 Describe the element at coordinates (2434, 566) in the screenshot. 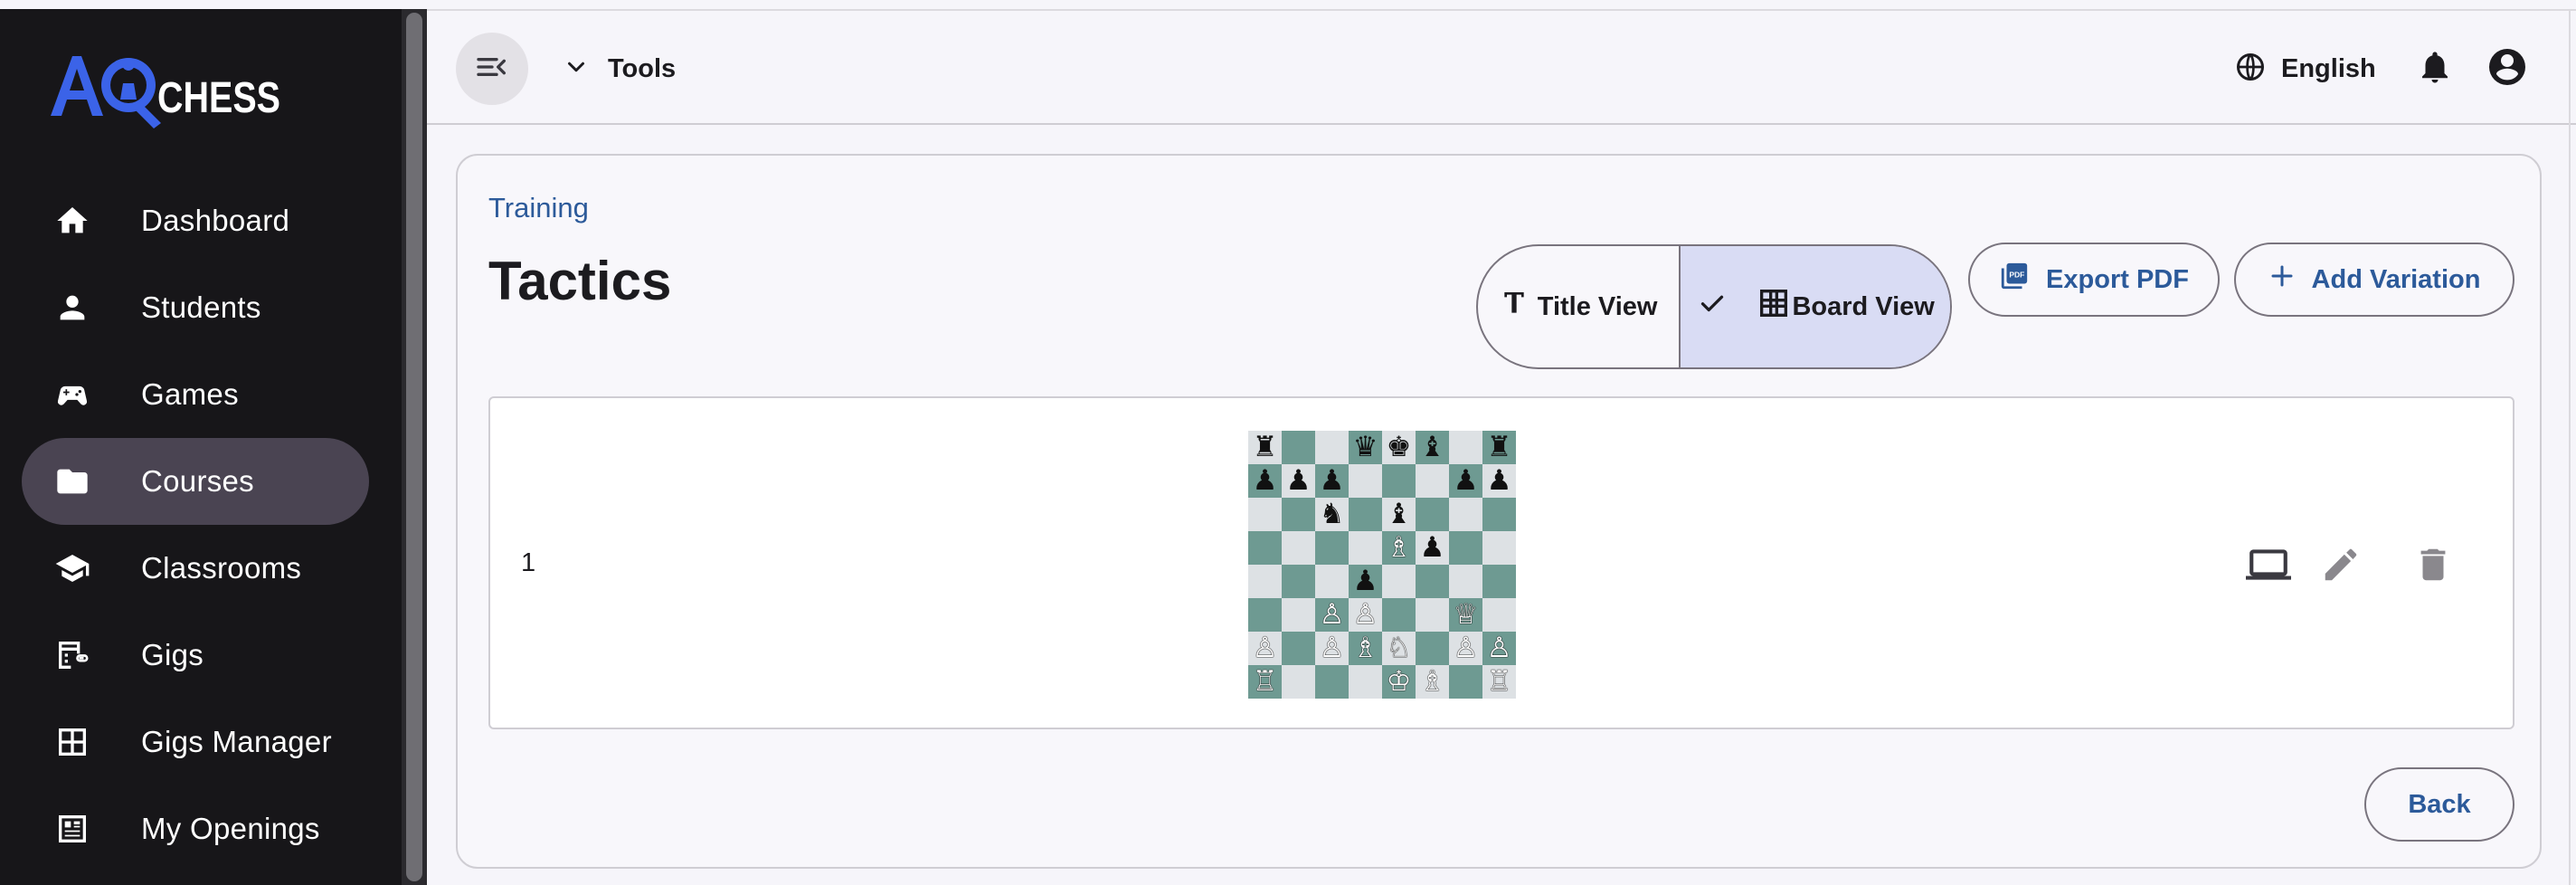

I see `delete-button` at that location.